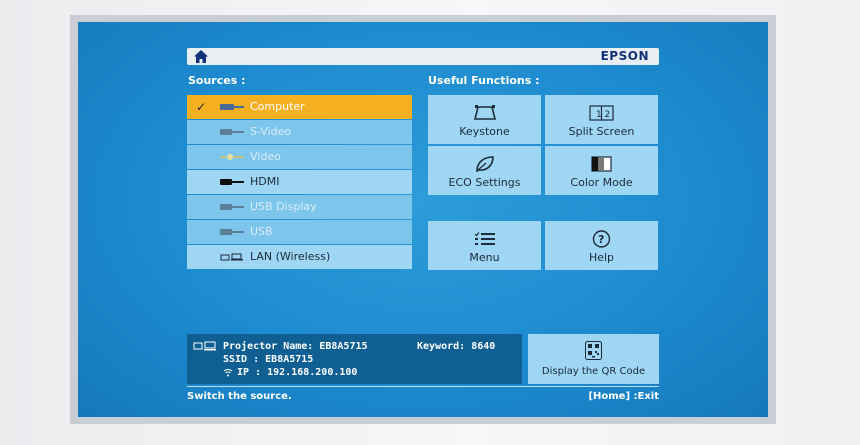  I want to click on usb-port-icon, so click(232, 232).